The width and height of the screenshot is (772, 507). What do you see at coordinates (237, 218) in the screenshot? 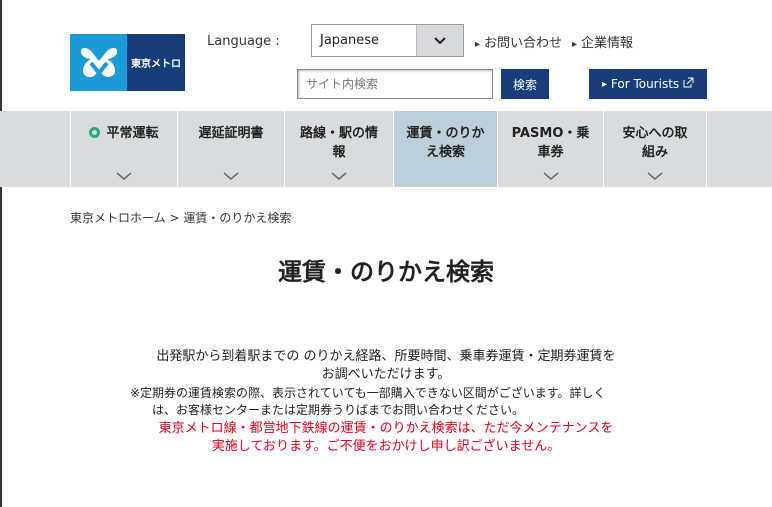
I see `breadcrumb-current: 運賃・のりかえ検索` at bounding box center [237, 218].